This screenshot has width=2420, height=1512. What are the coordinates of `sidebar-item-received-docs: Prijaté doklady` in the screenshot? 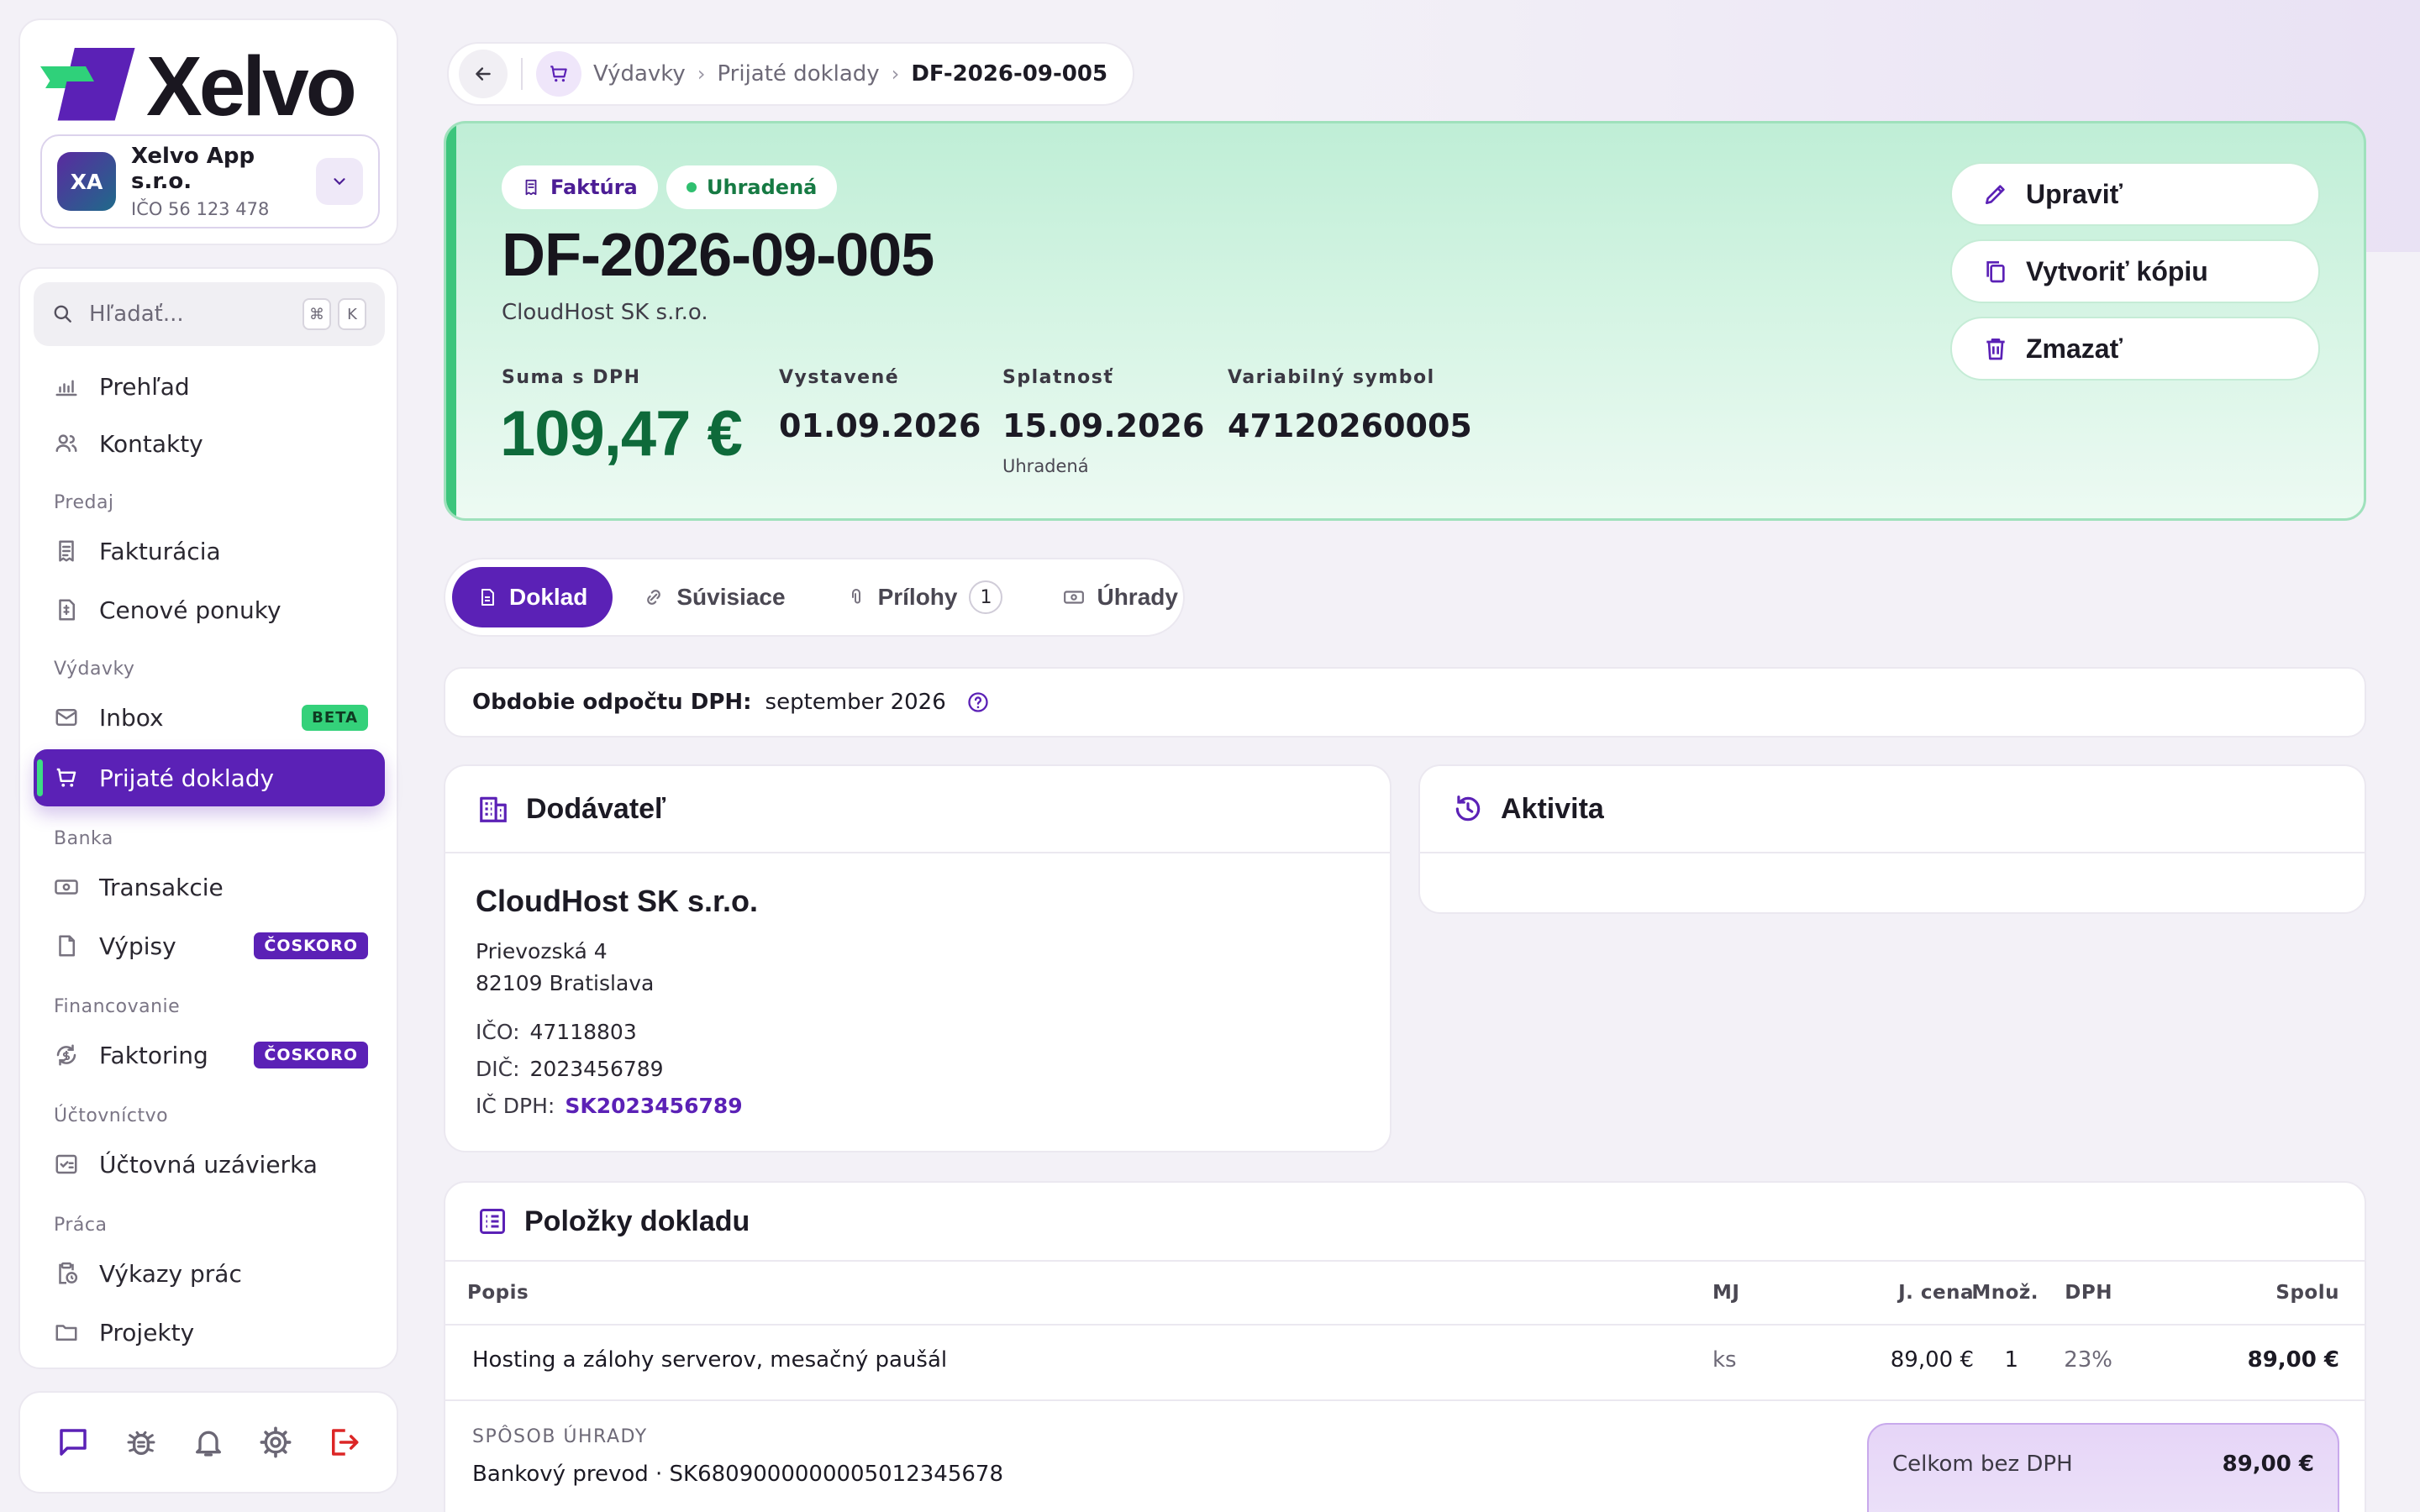 It's located at (210, 777).